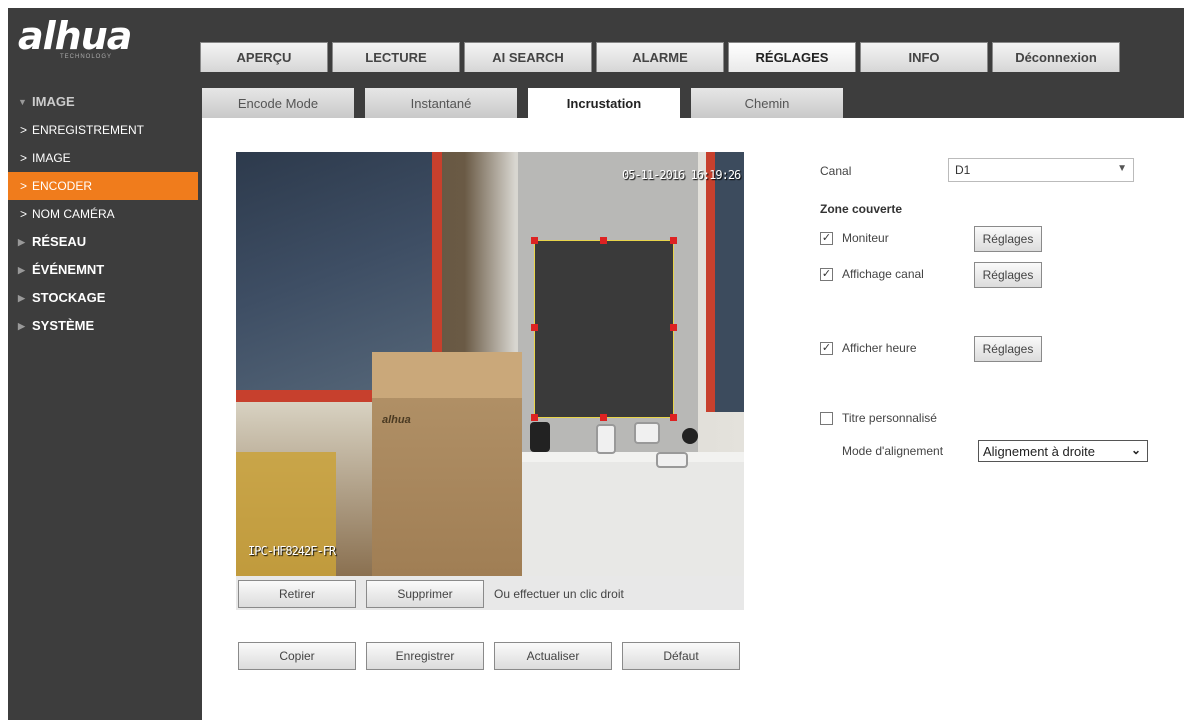 Image resolution: width=1186 pixels, height=720 pixels. I want to click on dahua-logo: alhua TECHNOLOGY, so click(103, 41).